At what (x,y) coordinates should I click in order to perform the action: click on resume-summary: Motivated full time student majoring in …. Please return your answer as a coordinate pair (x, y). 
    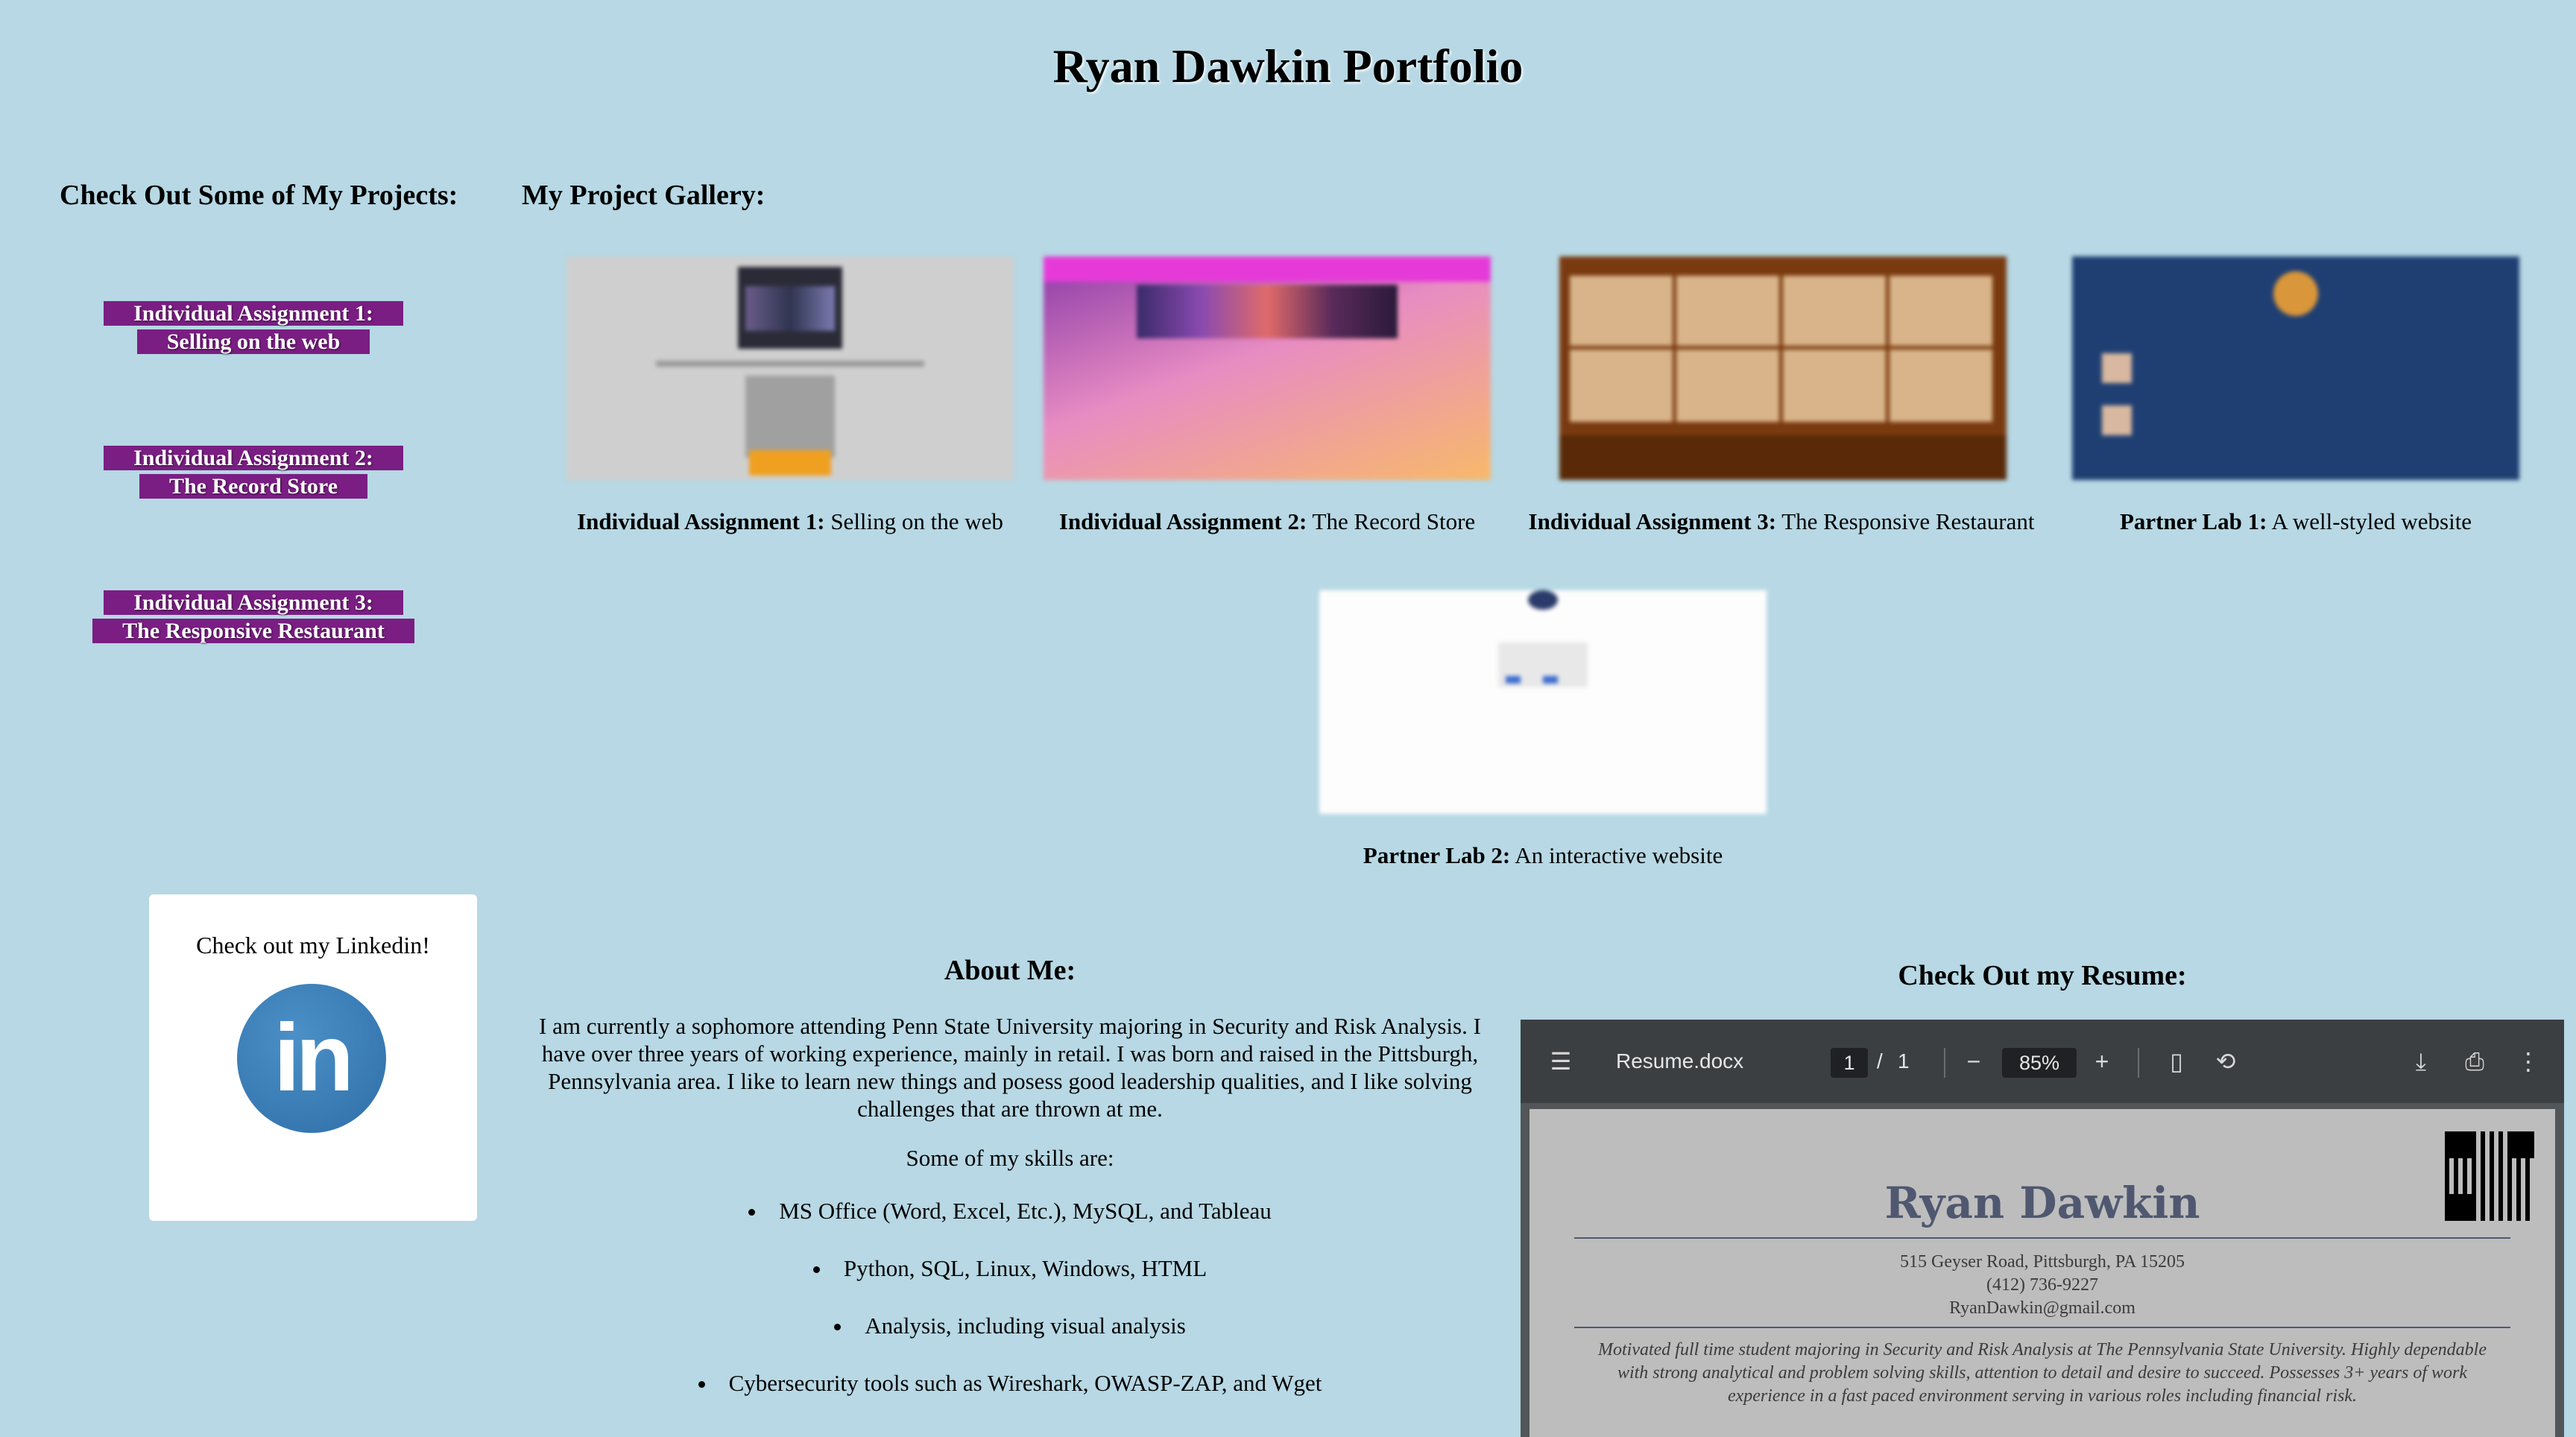
    Looking at the image, I should click on (2042, 1373).